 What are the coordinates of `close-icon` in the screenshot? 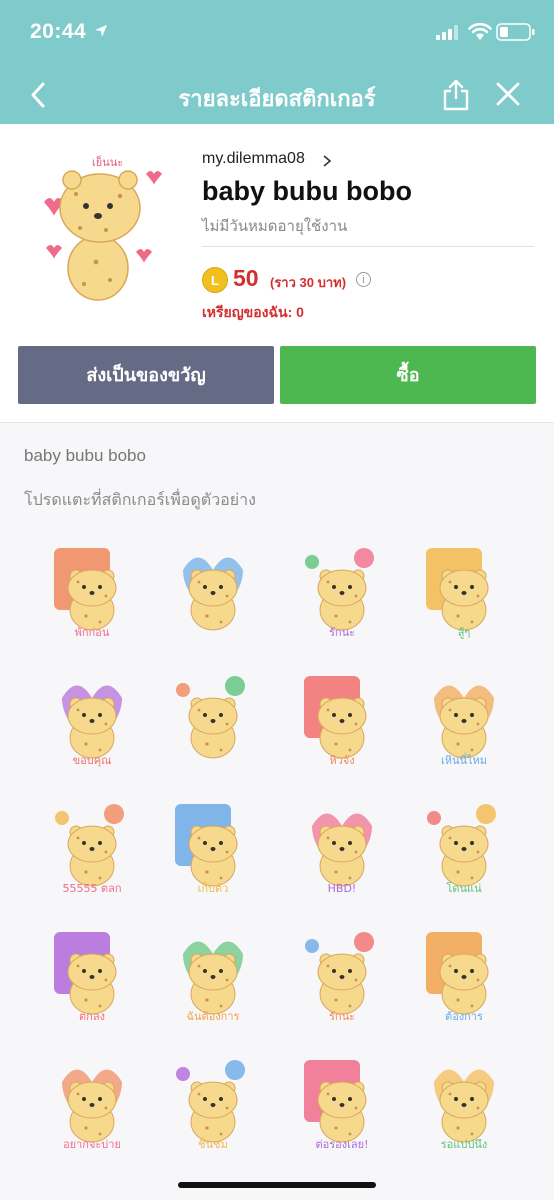 It's located at (508, 94).